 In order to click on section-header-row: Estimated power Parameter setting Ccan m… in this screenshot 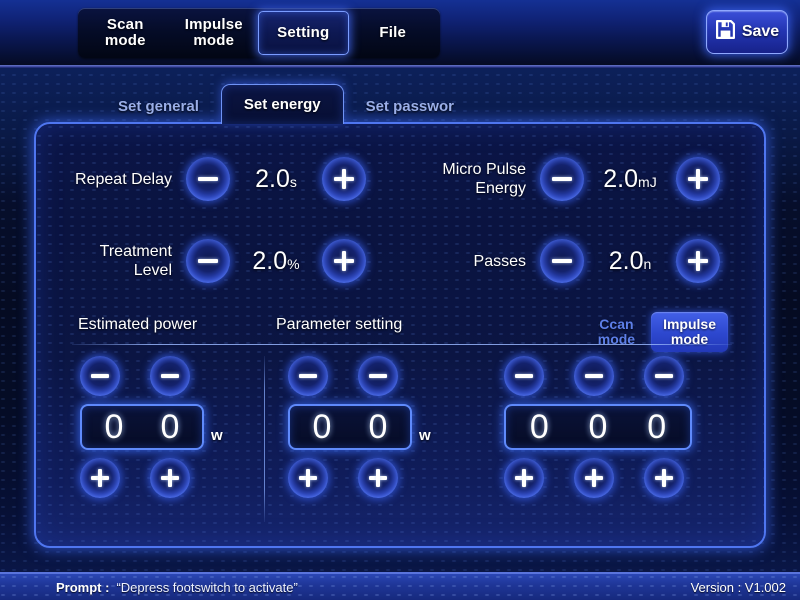, I will do `click(400, 332)`.